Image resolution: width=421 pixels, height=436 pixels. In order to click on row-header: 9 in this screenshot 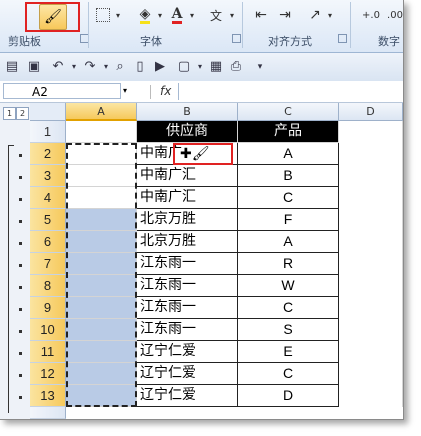, I will do `click(48, 308)`.